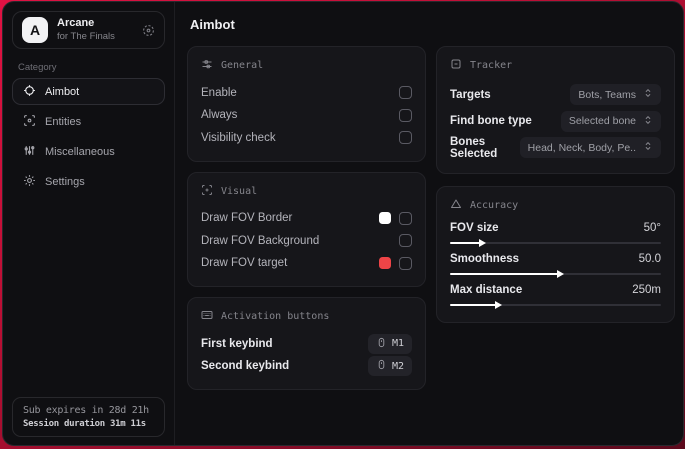  Describe the element at coordinates (555, 122) in the screenshot. I see `setting-row-find-bone-type: Find bone type Selected bone` at that location.